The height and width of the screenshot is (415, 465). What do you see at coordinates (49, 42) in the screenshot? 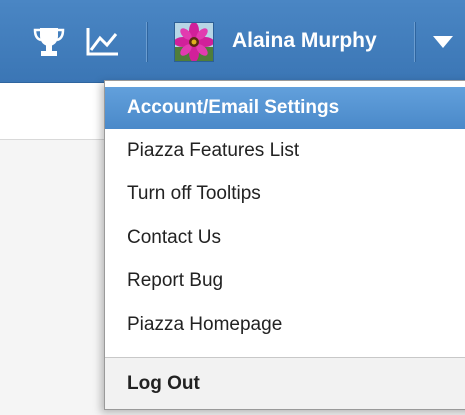
I see `trophy-icon` at bounding box center [49, 42].